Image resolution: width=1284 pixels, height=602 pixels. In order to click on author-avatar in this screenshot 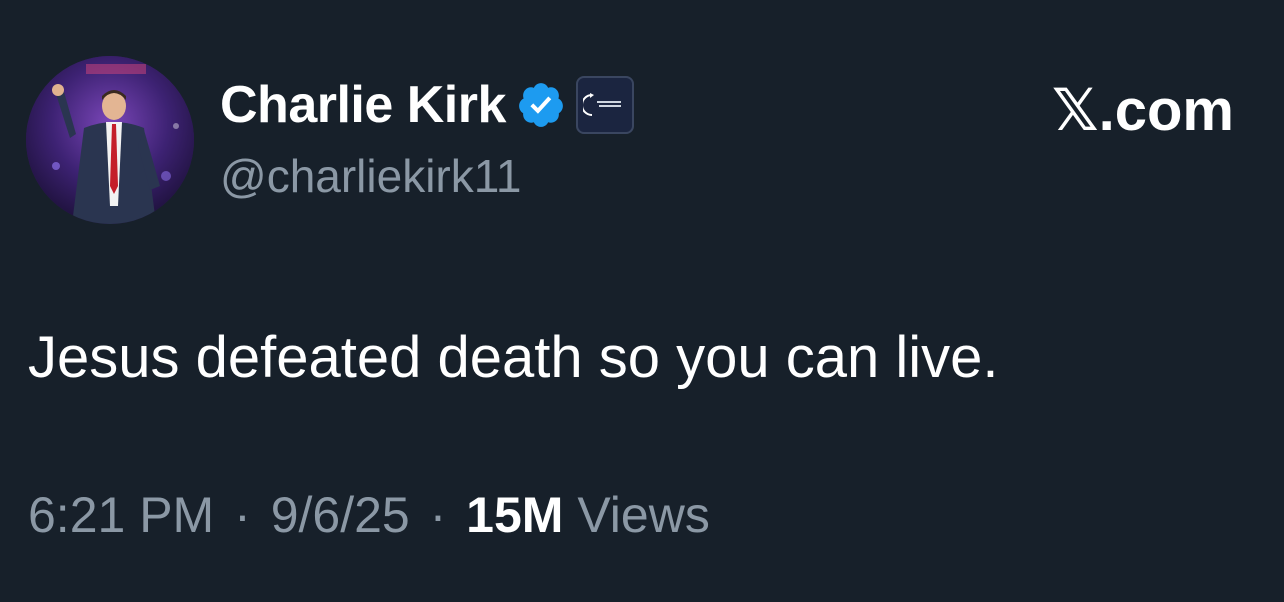, I will do `click(110, 140)`.